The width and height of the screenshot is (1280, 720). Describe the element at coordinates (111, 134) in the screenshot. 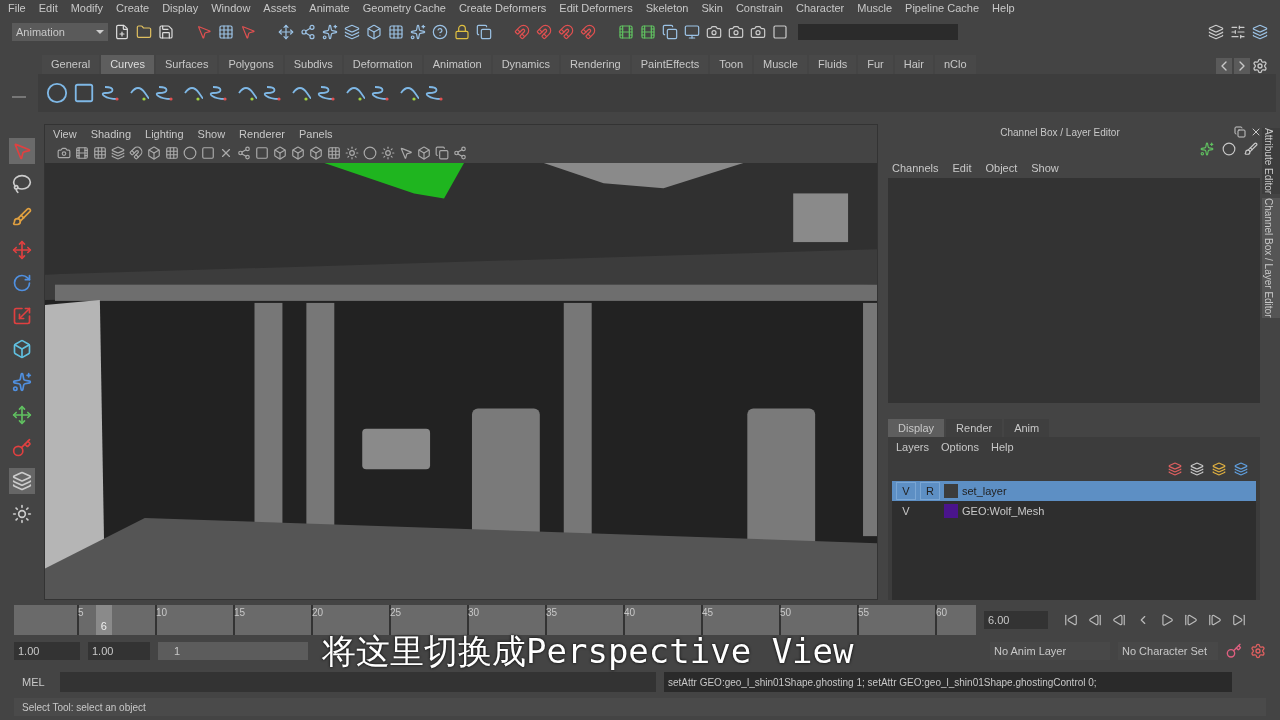

I see `panel-menu-item: Shading` at that location.